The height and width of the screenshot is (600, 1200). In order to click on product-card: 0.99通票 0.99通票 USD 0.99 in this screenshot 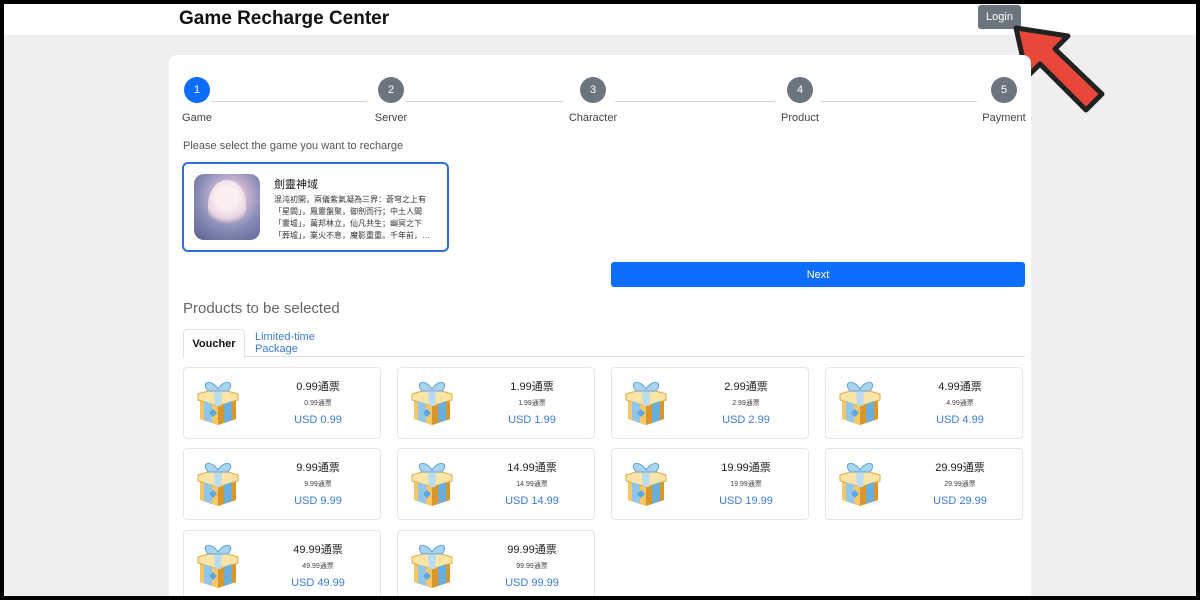, I will do `click(282, 403)`.